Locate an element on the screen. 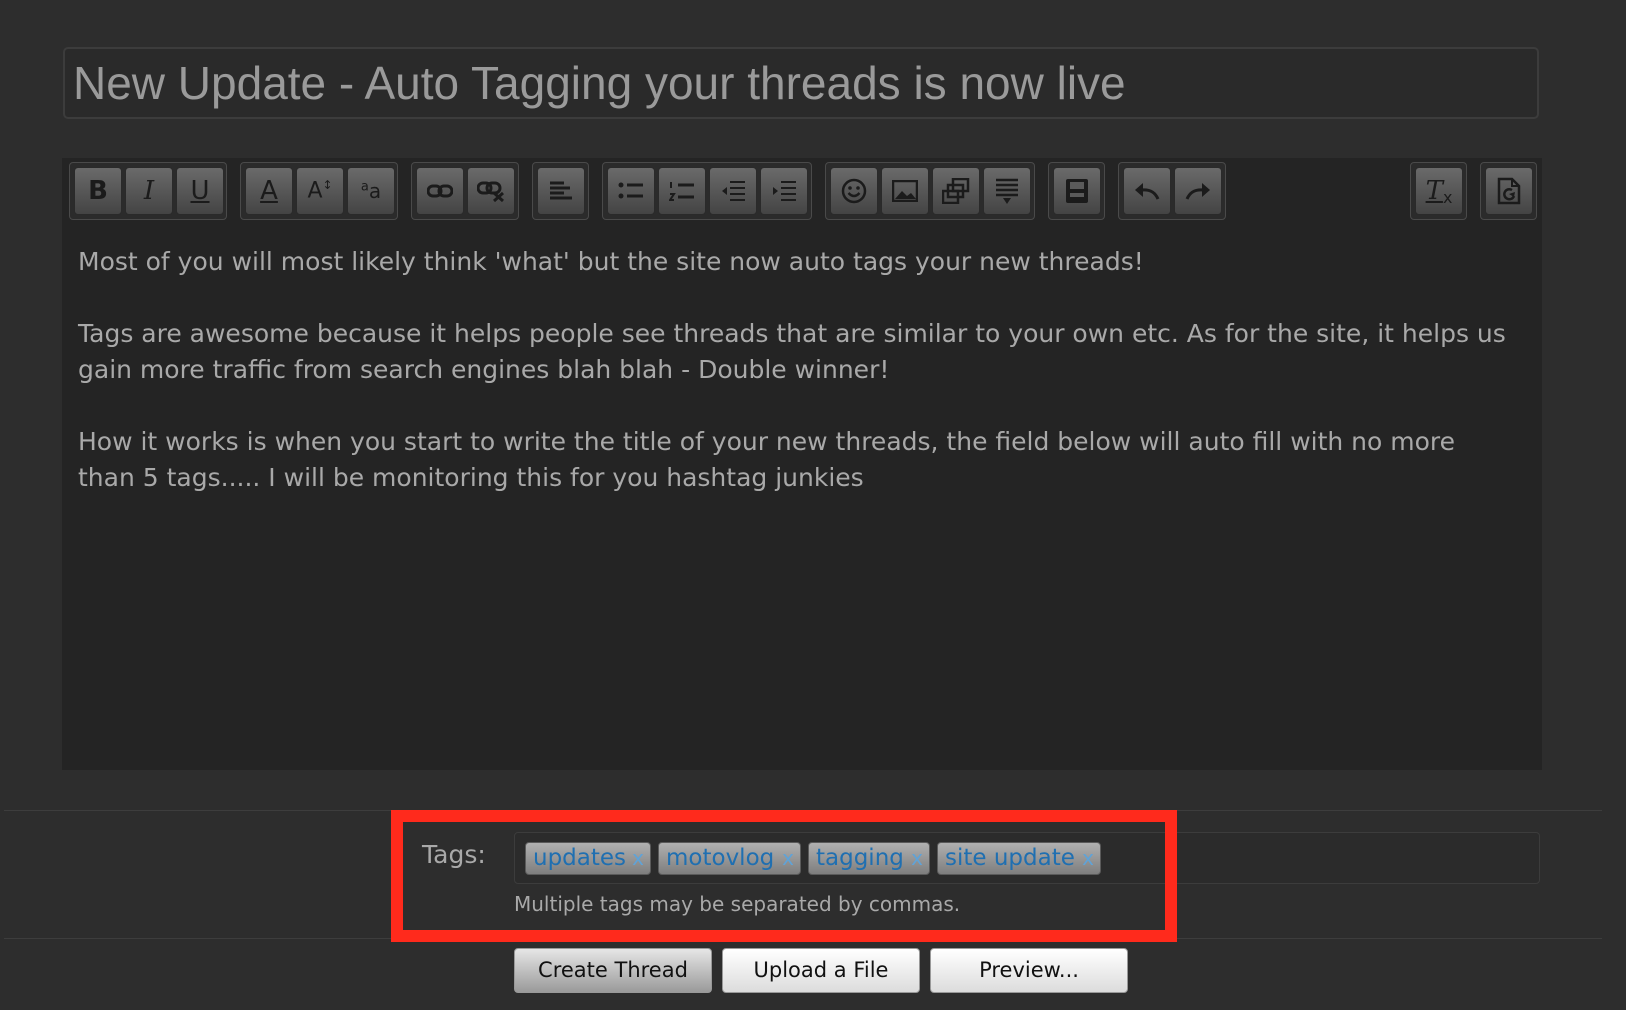 Image resolution: width=1626 pixels, height=1010 pixels. italic-icon: I is located at coordinates (149, 191).